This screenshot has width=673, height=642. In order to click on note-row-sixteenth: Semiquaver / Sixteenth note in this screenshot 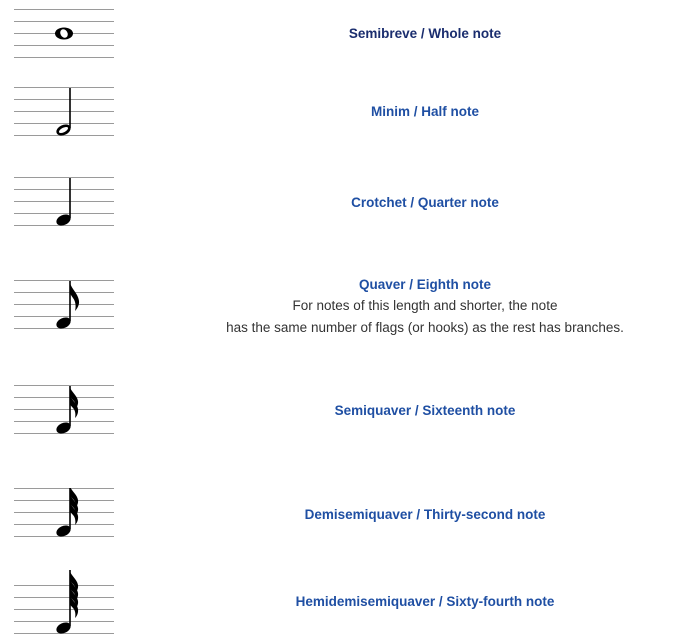, I will do `click(336, 411)`.